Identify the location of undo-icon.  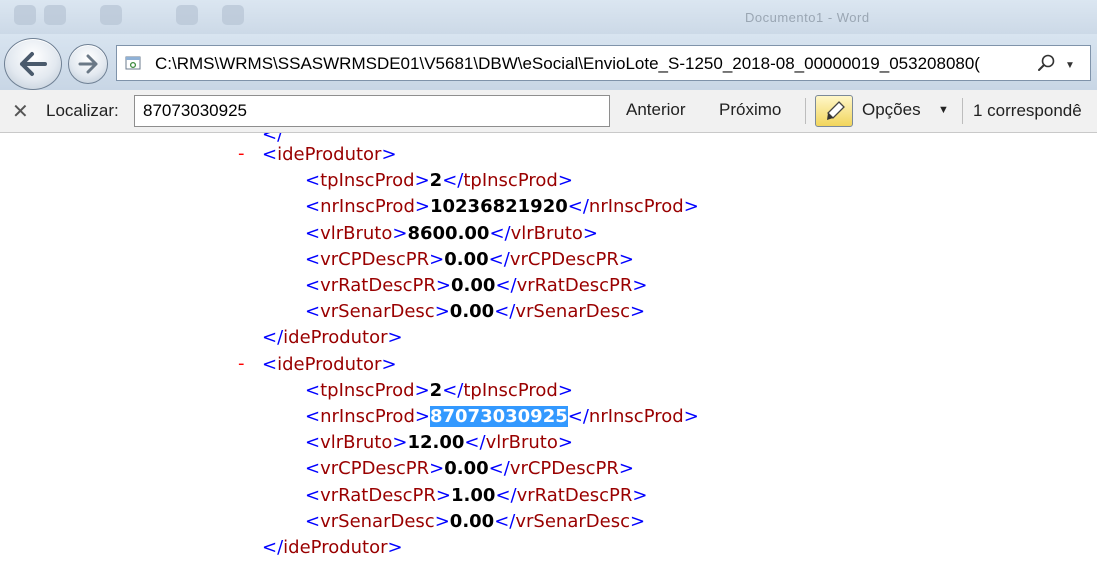
(111, 15).